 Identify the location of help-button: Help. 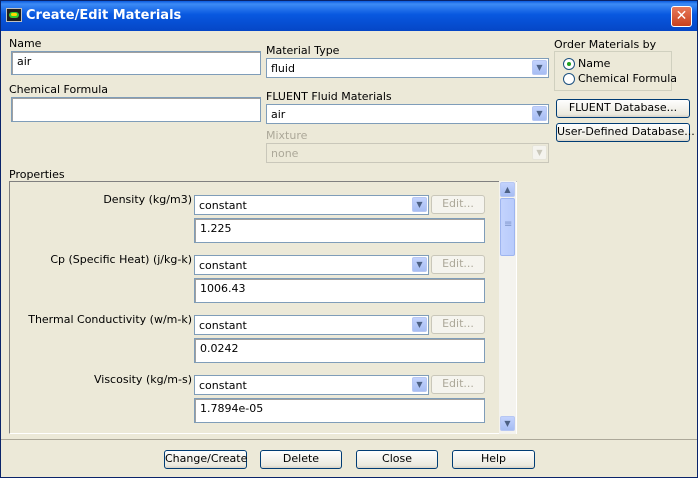
(493, 459).